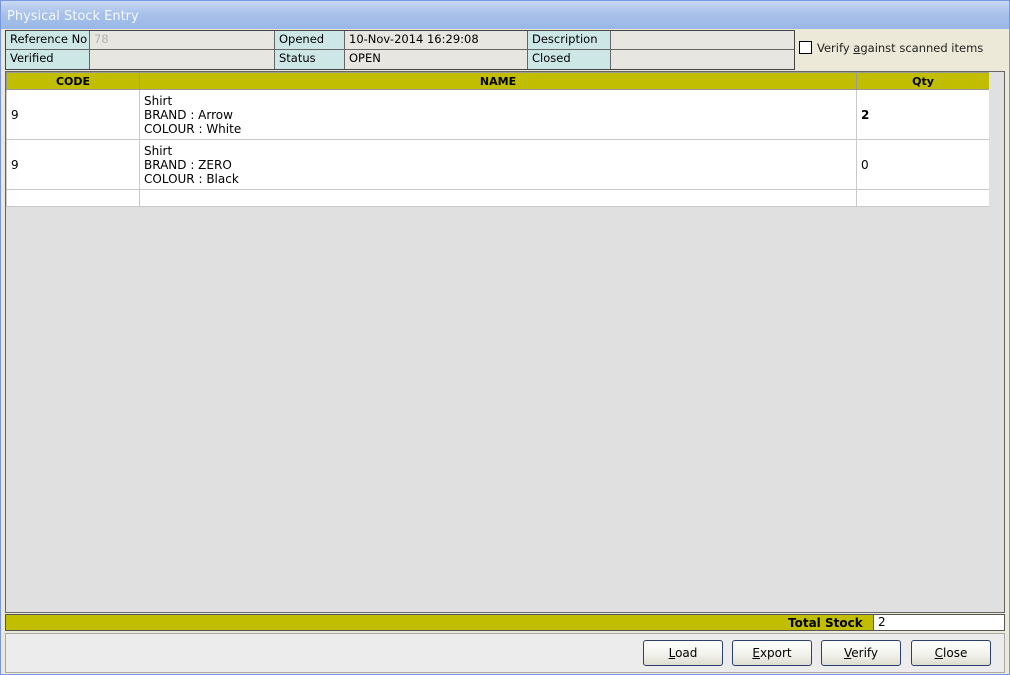  Describe the element at coordinates (191, 178) in the screenshot. I see `item-colour: COLOUR : Black` at that location.